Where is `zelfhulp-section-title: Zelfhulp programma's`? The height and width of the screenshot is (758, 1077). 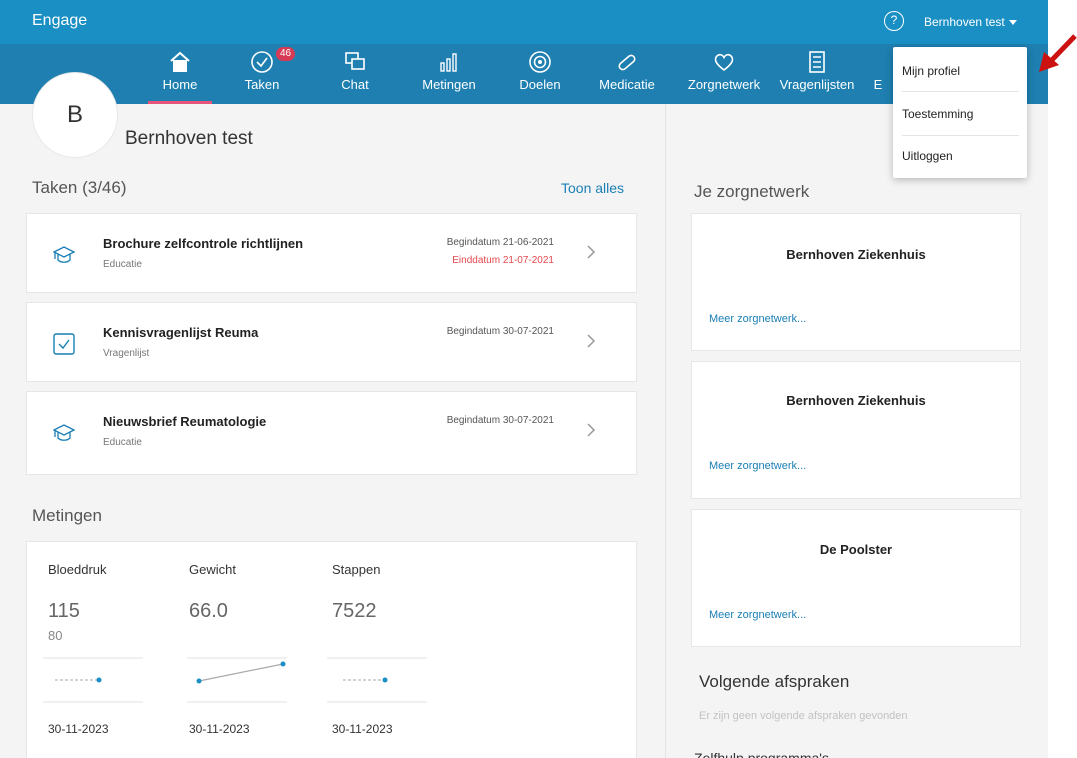
zelfhulp-section-title: Zelfhulp programma's is located at coordinates (761, 754).